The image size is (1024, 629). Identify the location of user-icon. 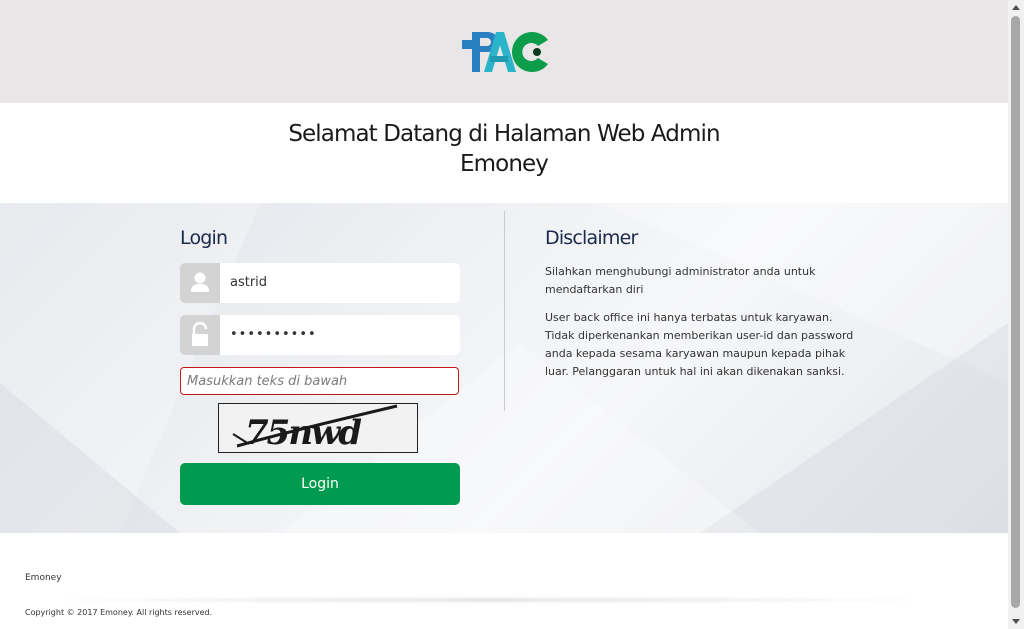
(200, 283).